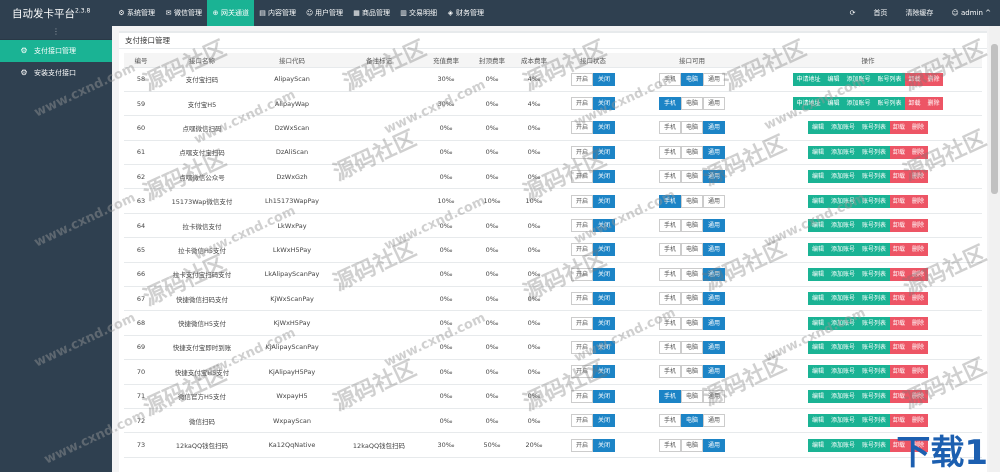  What do you see at coordinates (418, 13) in the screenshot?
I see `topnav-item-6: ▥ 交易明细` at bounding box center [418, 13].